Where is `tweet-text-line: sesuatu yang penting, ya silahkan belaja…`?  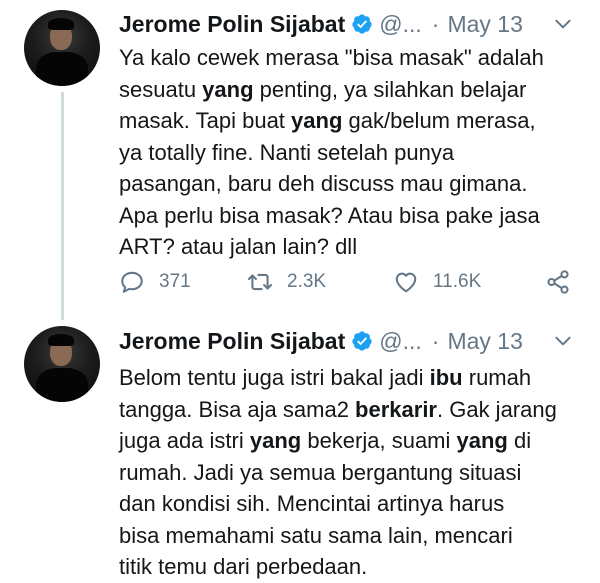 tweet-text-line: sesuatu yang penting, ya silahkan belaja… is located at coordinates (349, 90).